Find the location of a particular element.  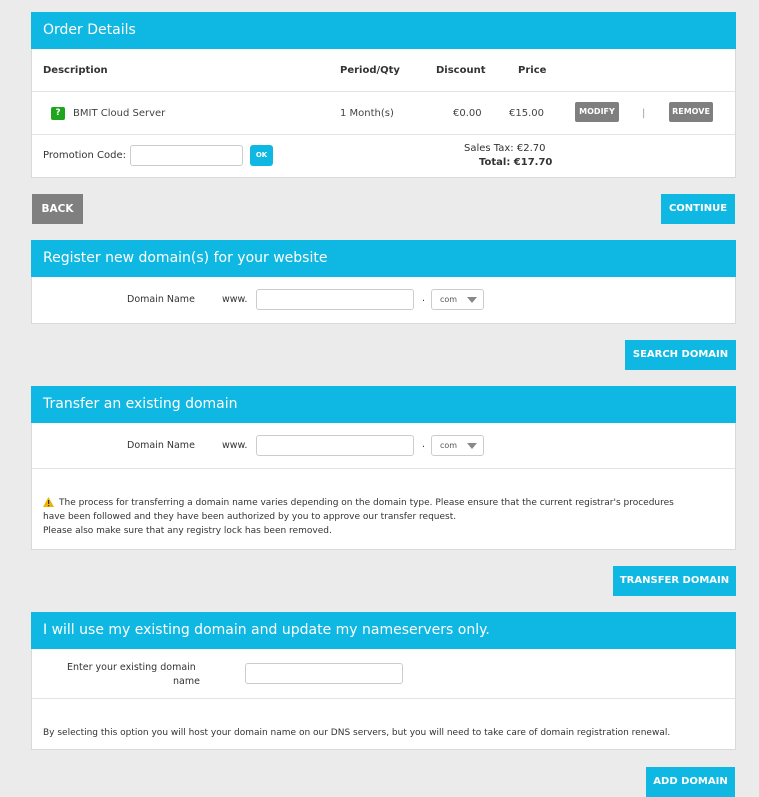

col-description: Description is located at coordinates (75, 70).